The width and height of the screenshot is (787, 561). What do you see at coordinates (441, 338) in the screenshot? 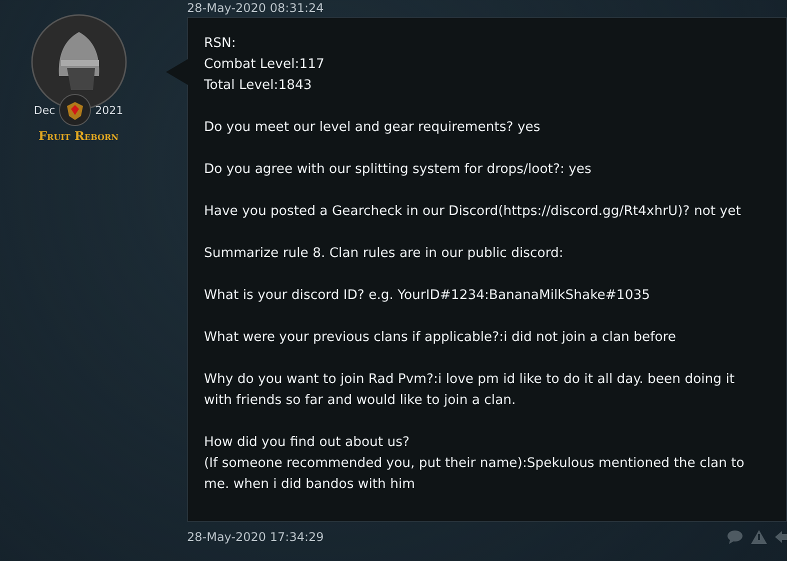
I see `post-text-line: What were your previous clans if applicable?:i did not join a clan before` at bounding box center [441, 338].